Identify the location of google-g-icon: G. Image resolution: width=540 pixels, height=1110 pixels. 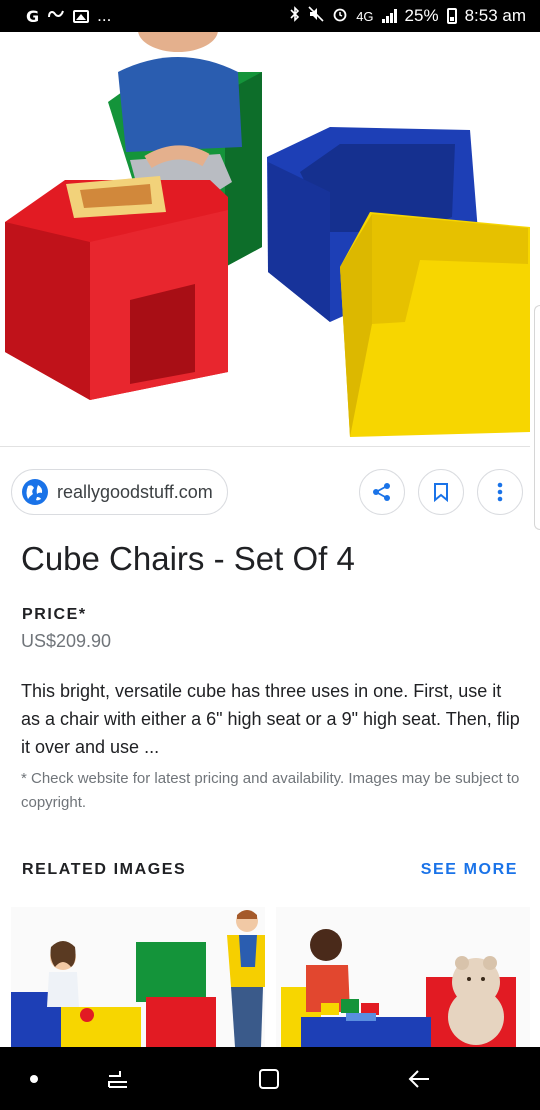
(33, 16).